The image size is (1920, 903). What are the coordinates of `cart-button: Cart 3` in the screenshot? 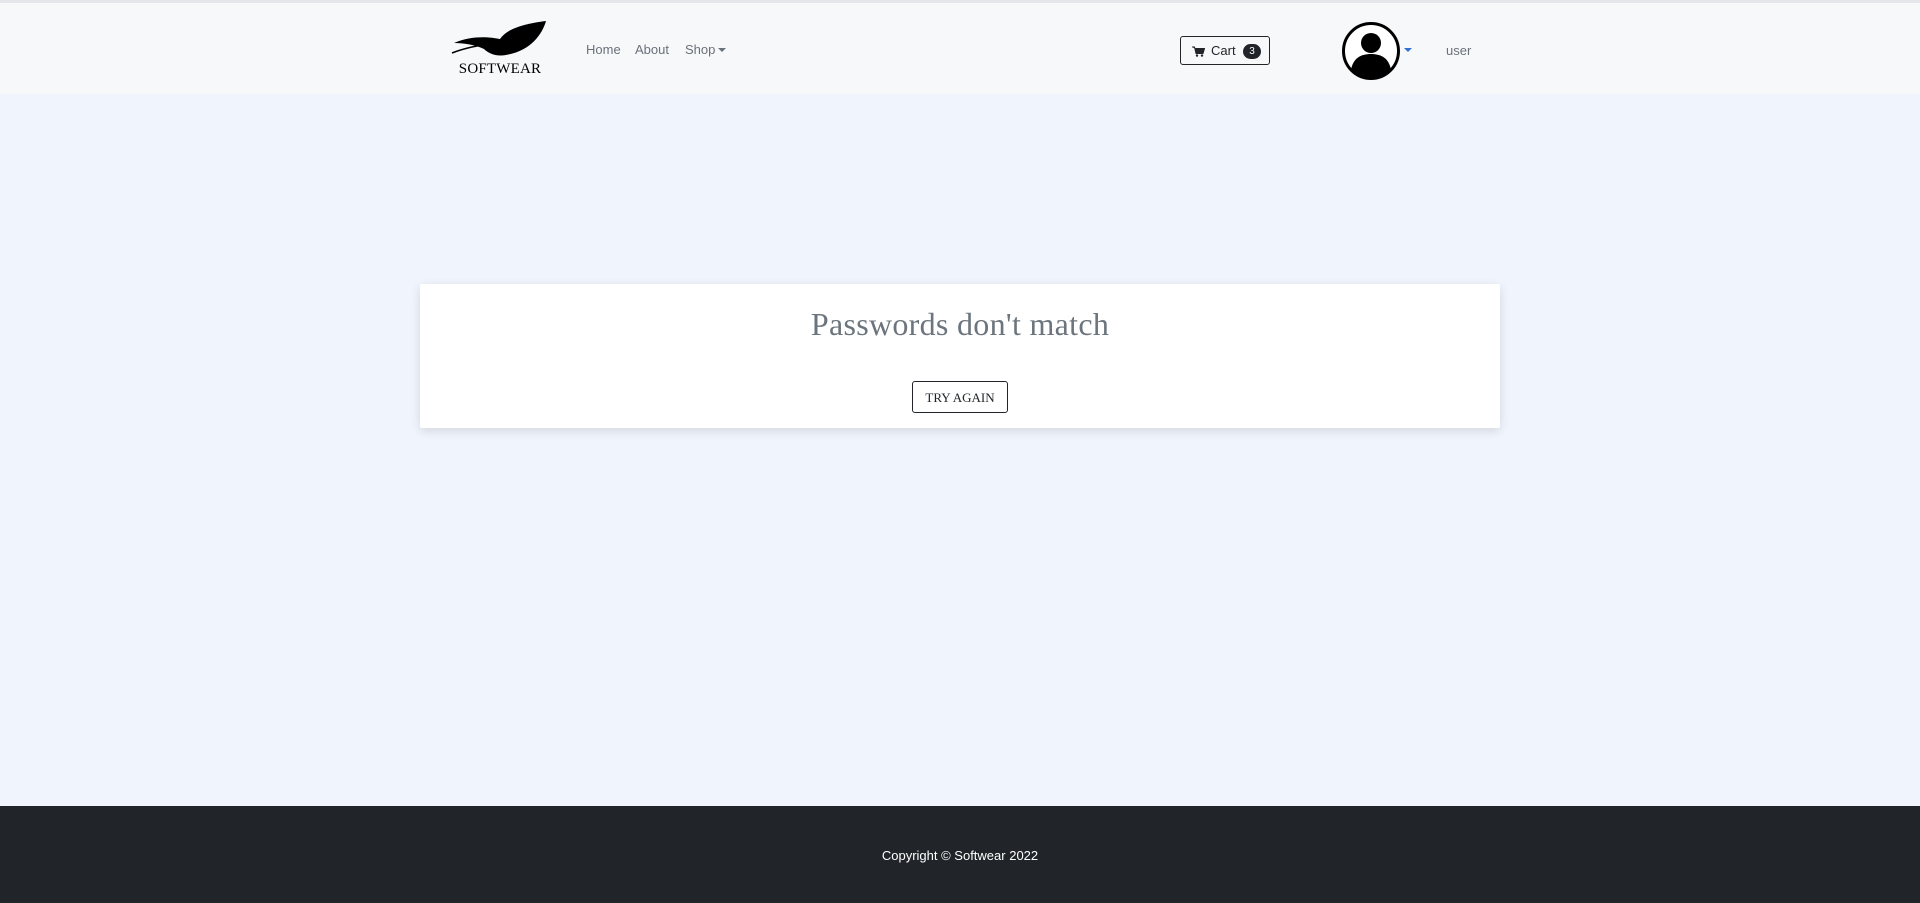 It's located at (1225, 50).